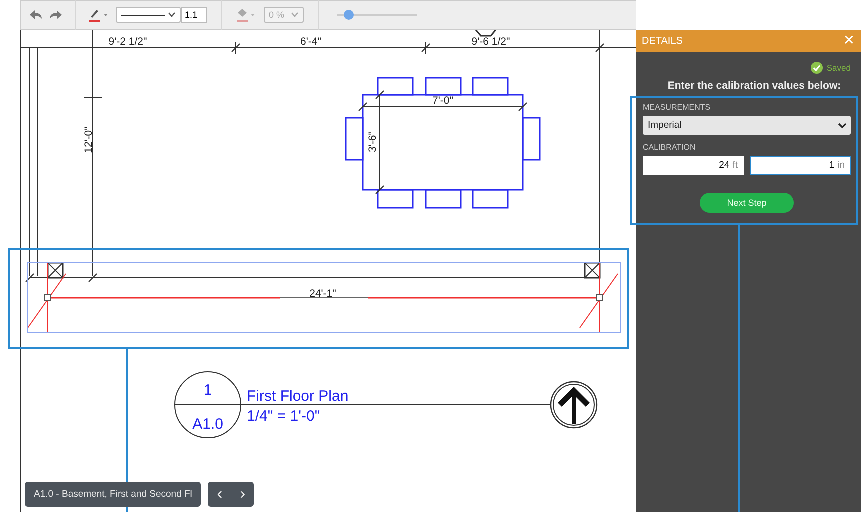  I want to click on redo-icon, so click(56, 15).